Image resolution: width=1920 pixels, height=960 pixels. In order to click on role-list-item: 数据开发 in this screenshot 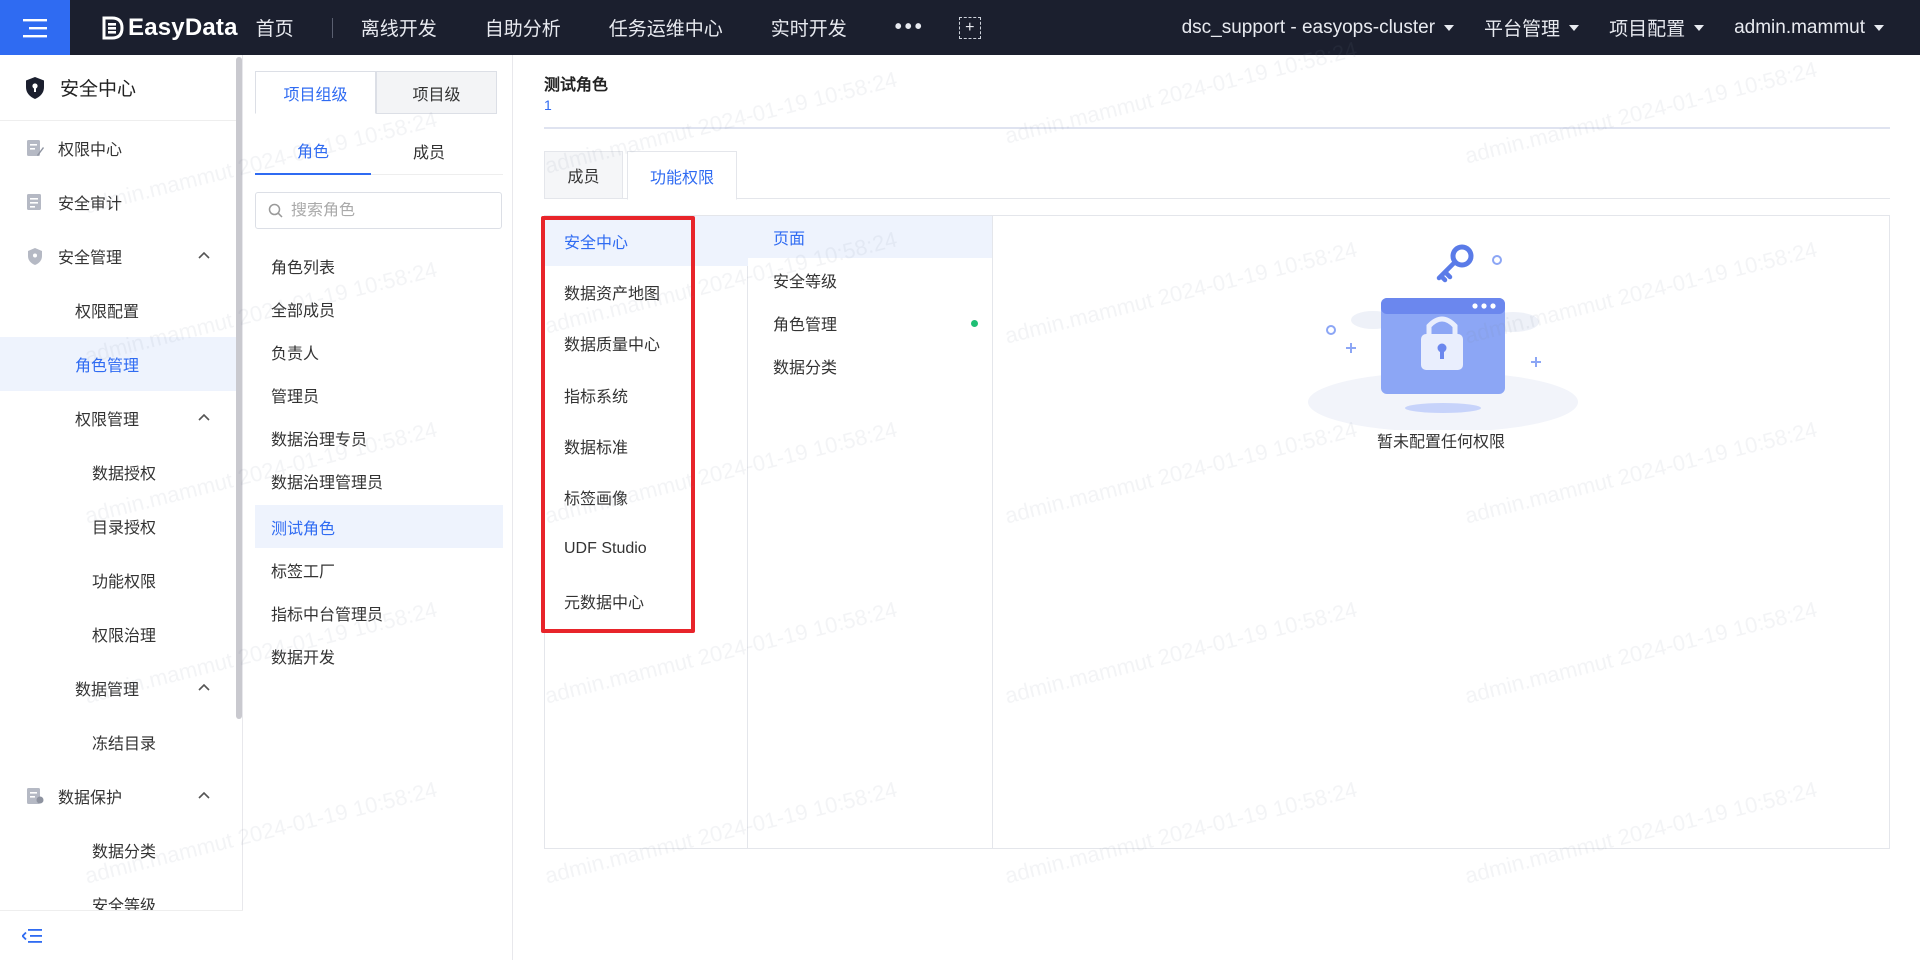, I will do `click(379, 655)`.